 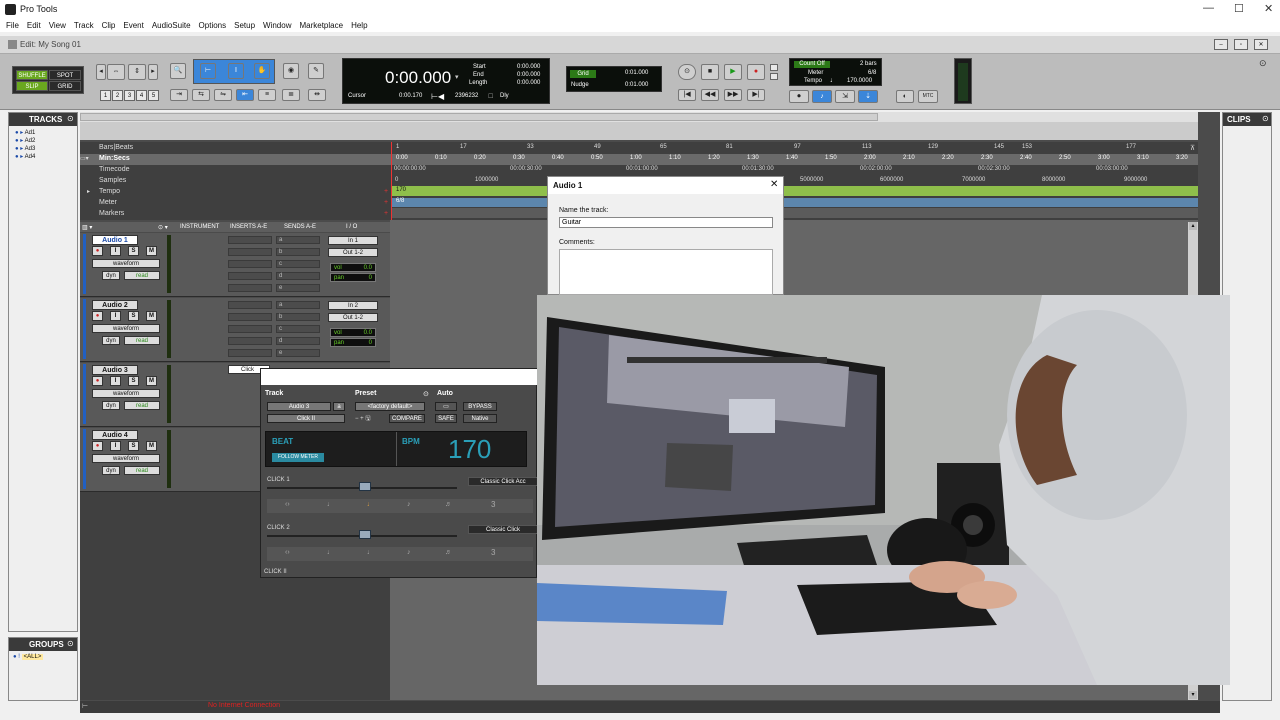 I want to click on delay-checkbox: ☐, so click(x=490, y=96).